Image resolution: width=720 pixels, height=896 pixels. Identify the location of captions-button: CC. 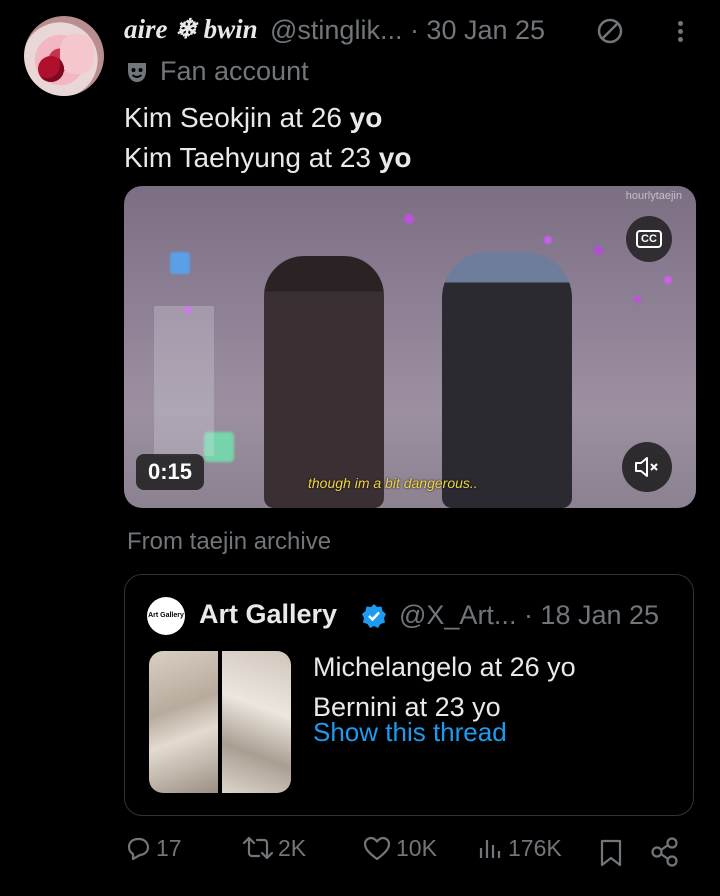
(649, 239).